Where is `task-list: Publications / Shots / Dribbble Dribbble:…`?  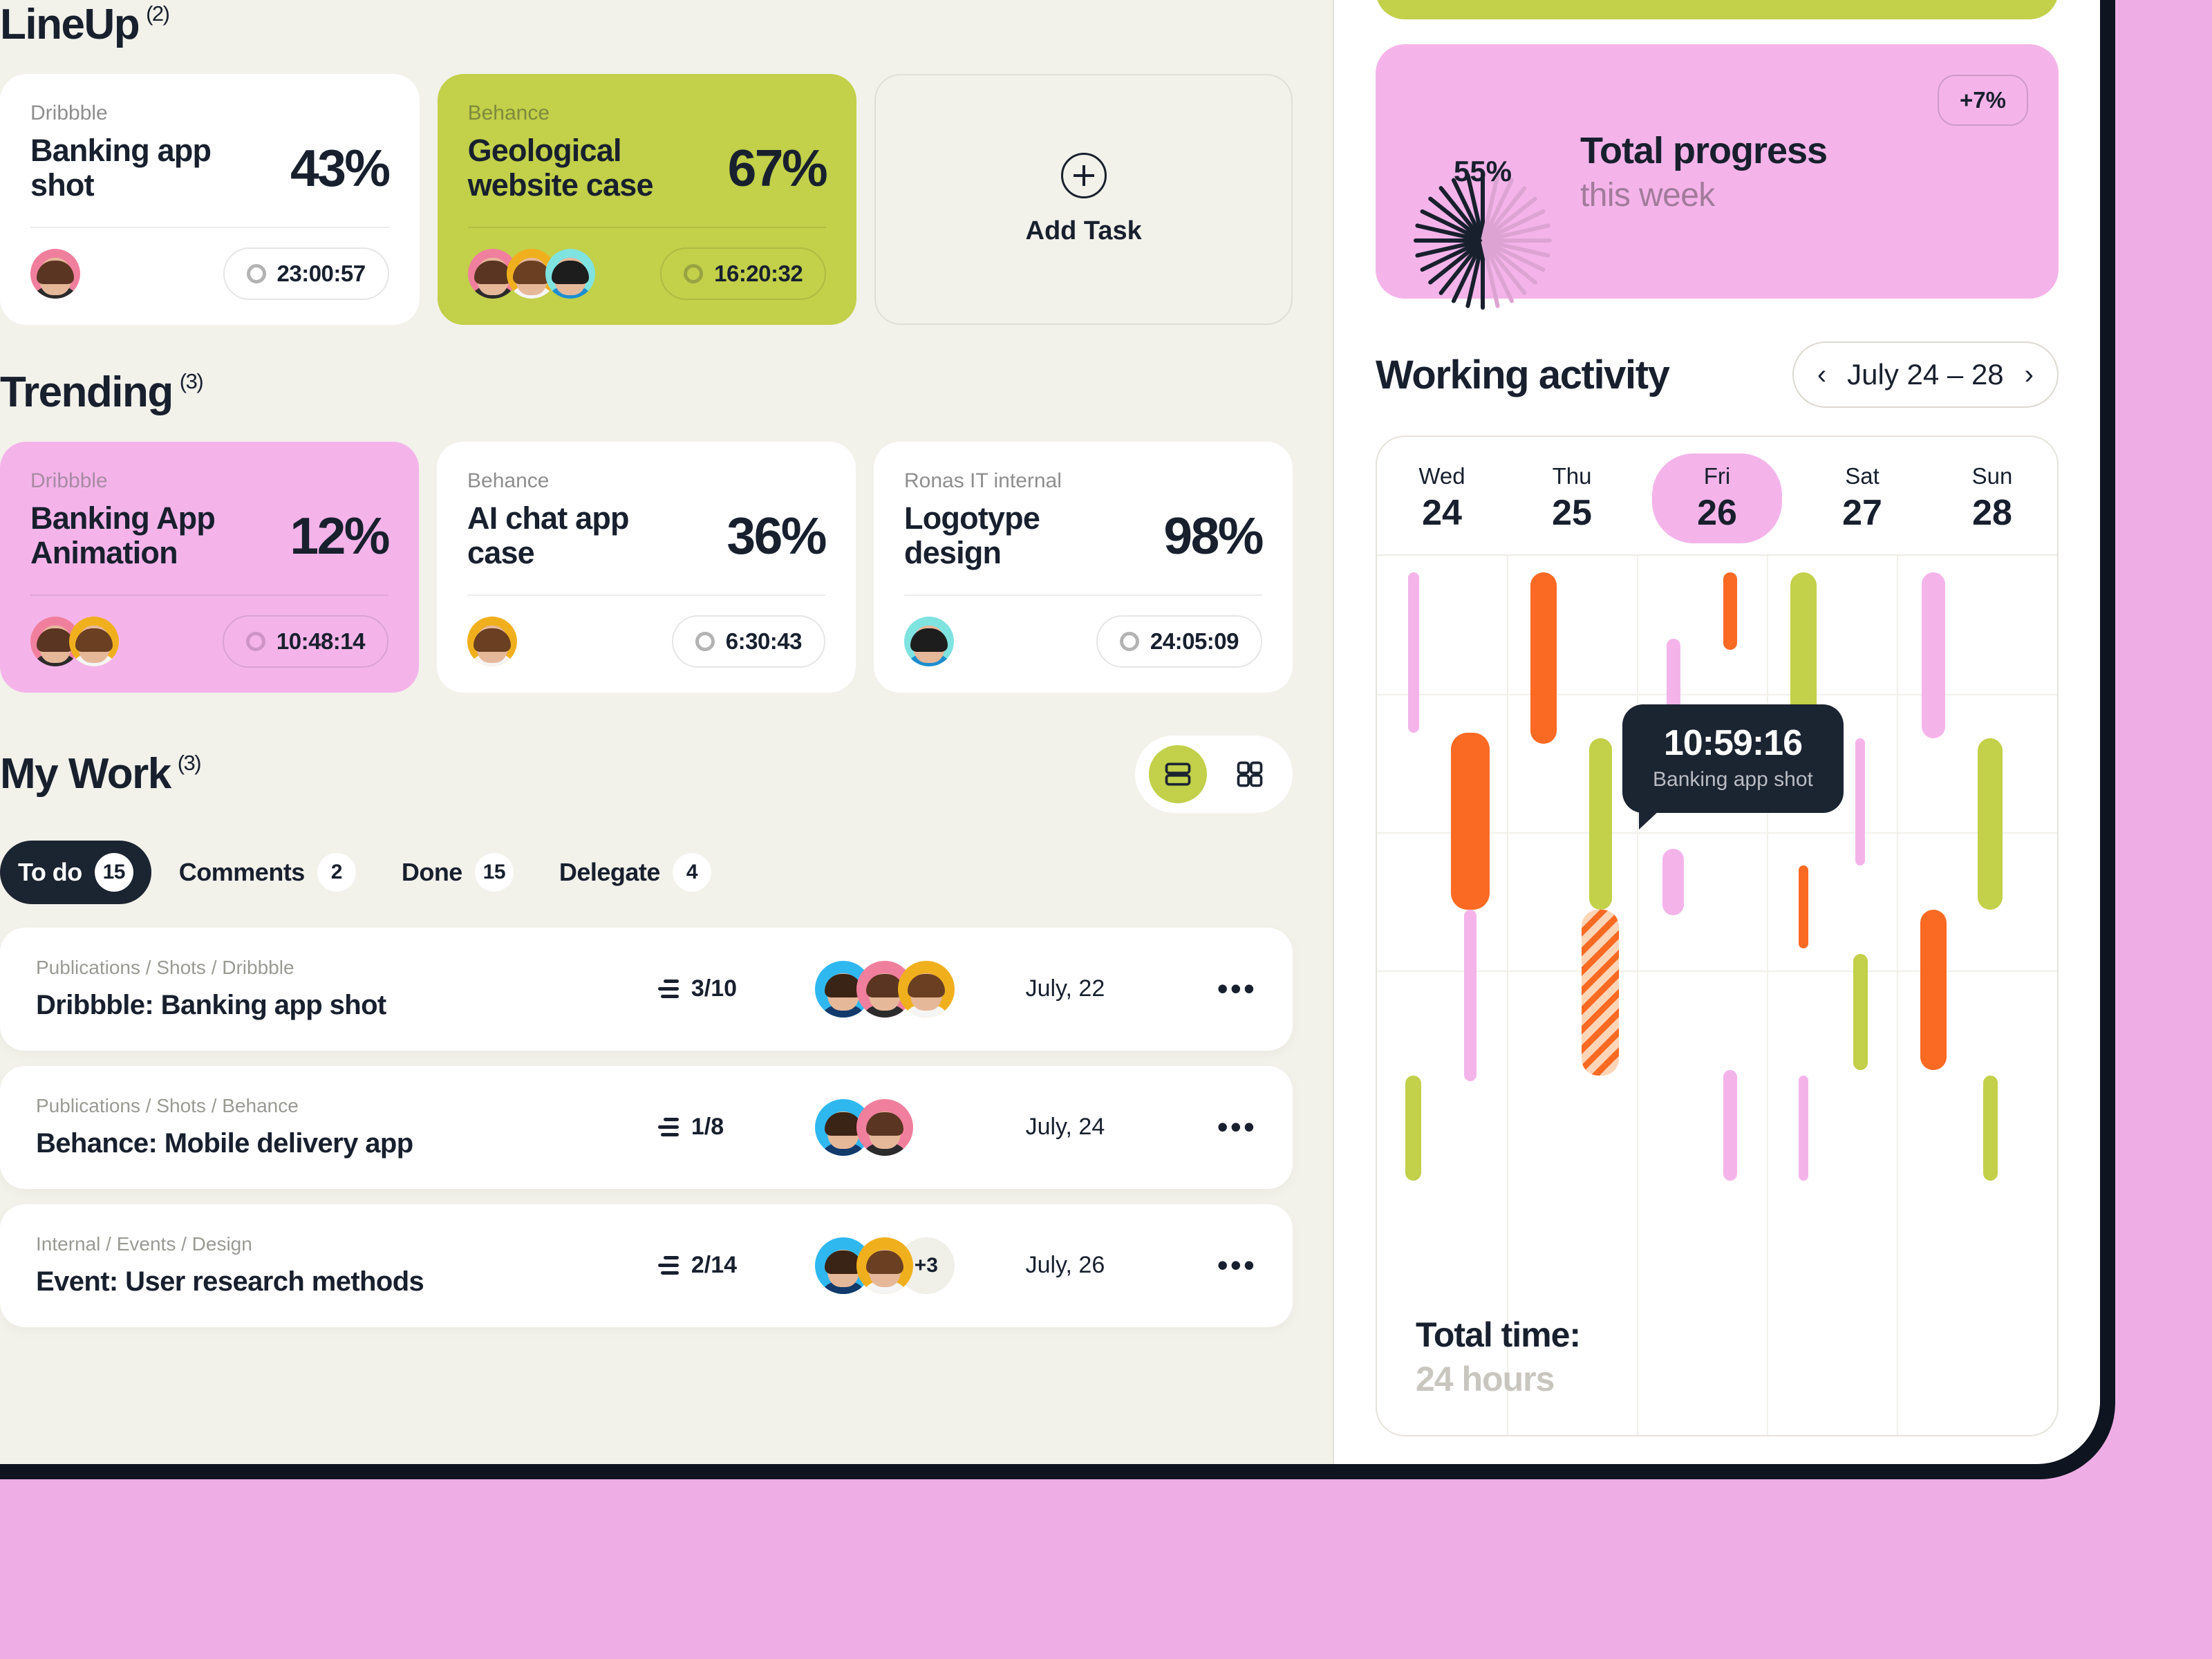 task-list: Publications / Shots / Dribbble Dribbble:… is located at coordinates (646, 1127).